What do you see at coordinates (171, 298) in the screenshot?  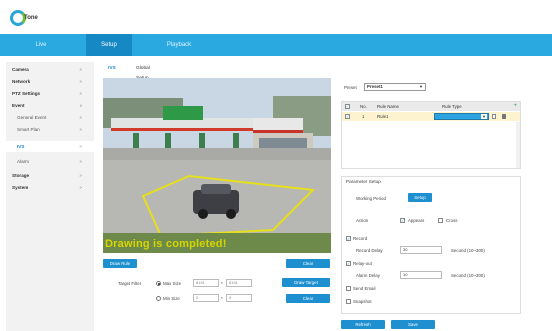 I see `min-size-label: Min Size` at bounding box center [171, 298].